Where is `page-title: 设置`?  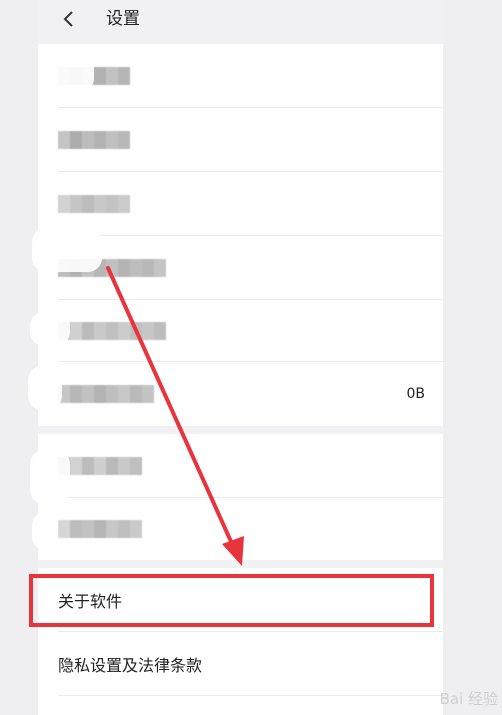 page-title: 设置 is located at coordinates (123, 19).